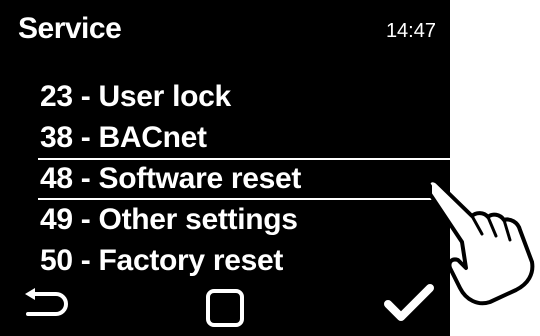 This screenshot has width=540, height=336. What do you see at coordinates (225, 219) in the screenshot?
I see `menu-item-other-settings: 49 - Other settings` at bounding box center [225, 219].